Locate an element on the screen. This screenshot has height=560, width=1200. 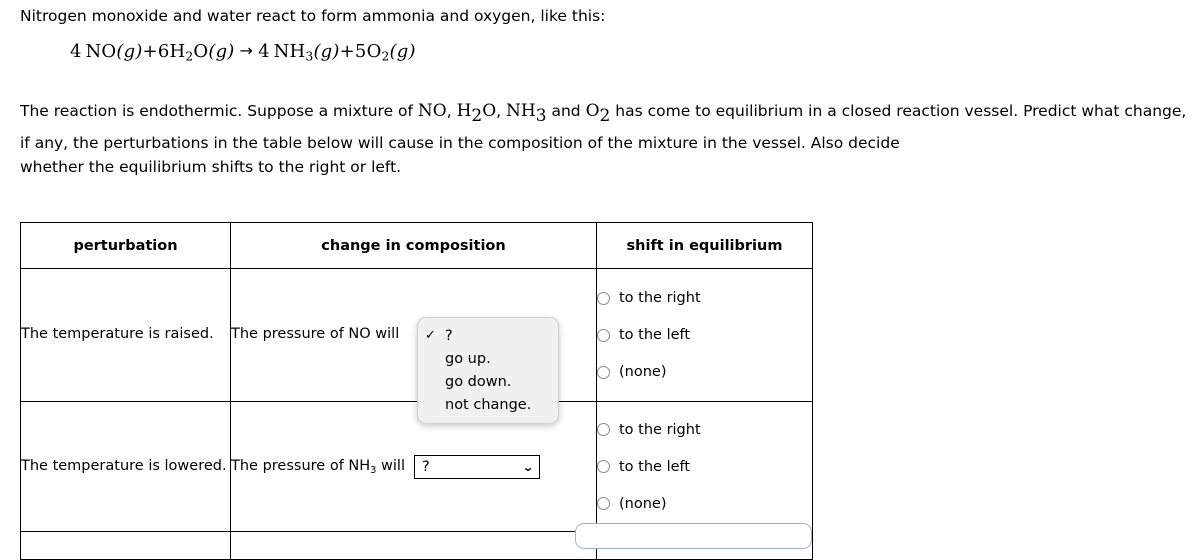
equation-state-nh3: (g) is located at coordinates (326, 51).